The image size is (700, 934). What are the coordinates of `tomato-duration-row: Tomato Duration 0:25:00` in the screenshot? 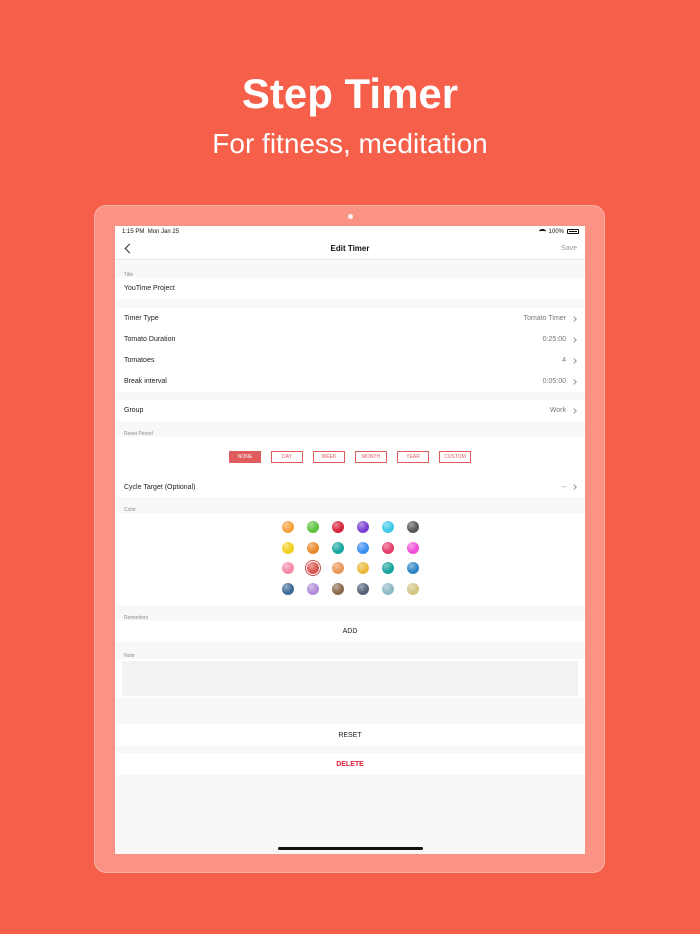 It's located at (350, 339).